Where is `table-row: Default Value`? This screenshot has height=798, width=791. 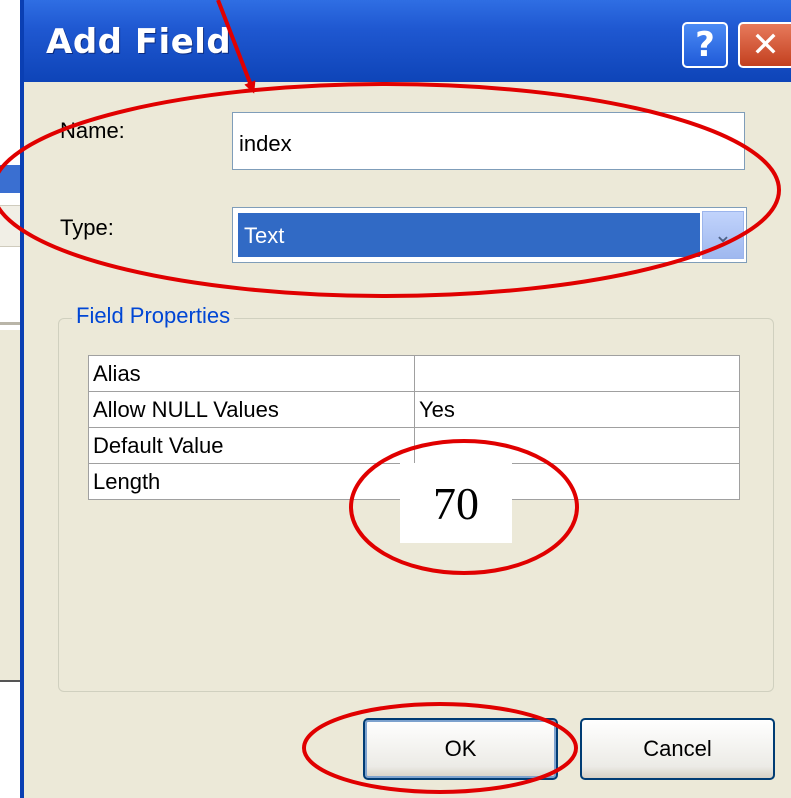 table-row: Default Value is located at coordinates (414, 445).